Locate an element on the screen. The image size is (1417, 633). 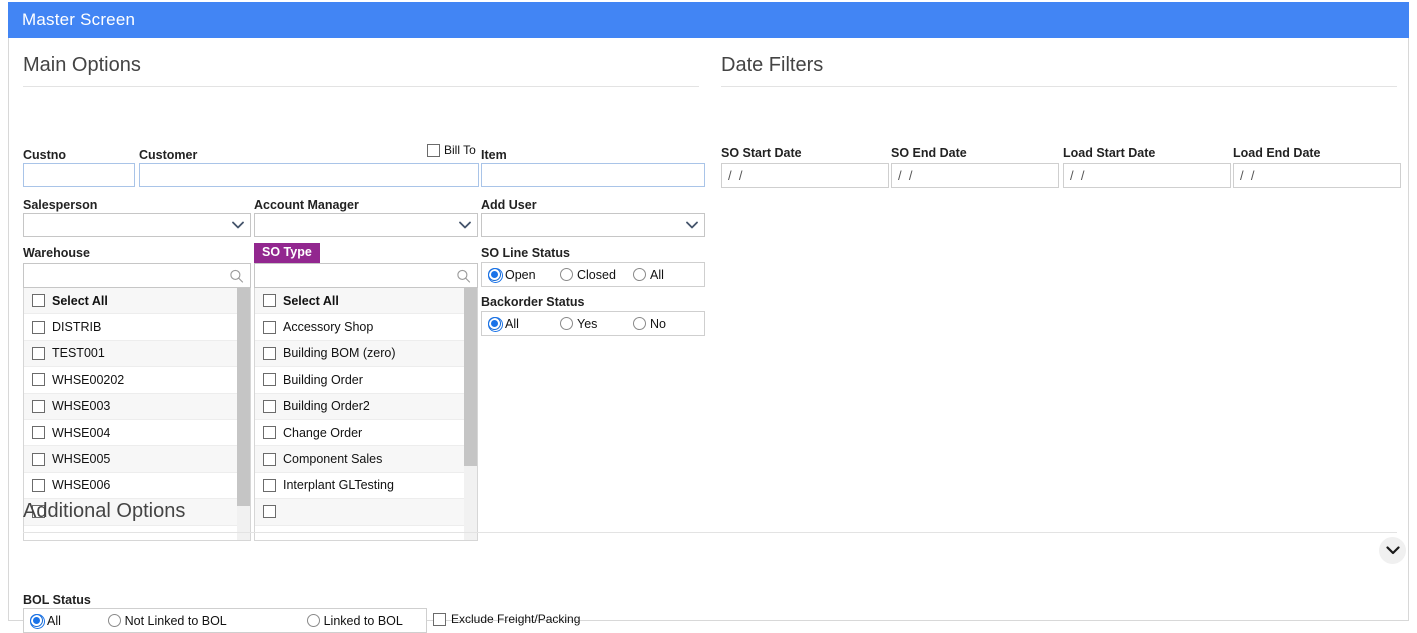
salesperson-select-wrap is located at coordinates (137, 225).